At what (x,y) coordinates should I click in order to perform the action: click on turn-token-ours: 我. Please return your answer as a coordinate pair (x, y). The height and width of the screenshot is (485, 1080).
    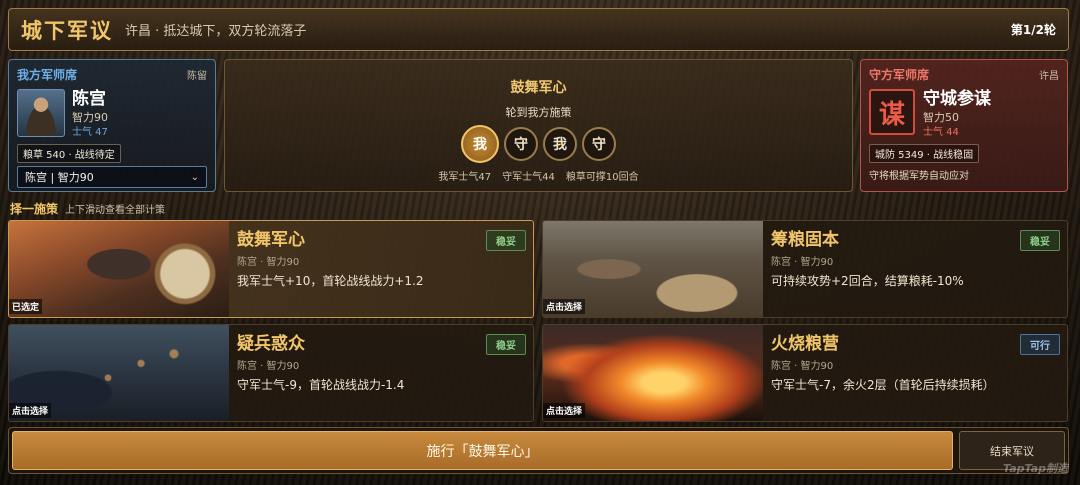
    Looking at the image, I should click on (560, 144).